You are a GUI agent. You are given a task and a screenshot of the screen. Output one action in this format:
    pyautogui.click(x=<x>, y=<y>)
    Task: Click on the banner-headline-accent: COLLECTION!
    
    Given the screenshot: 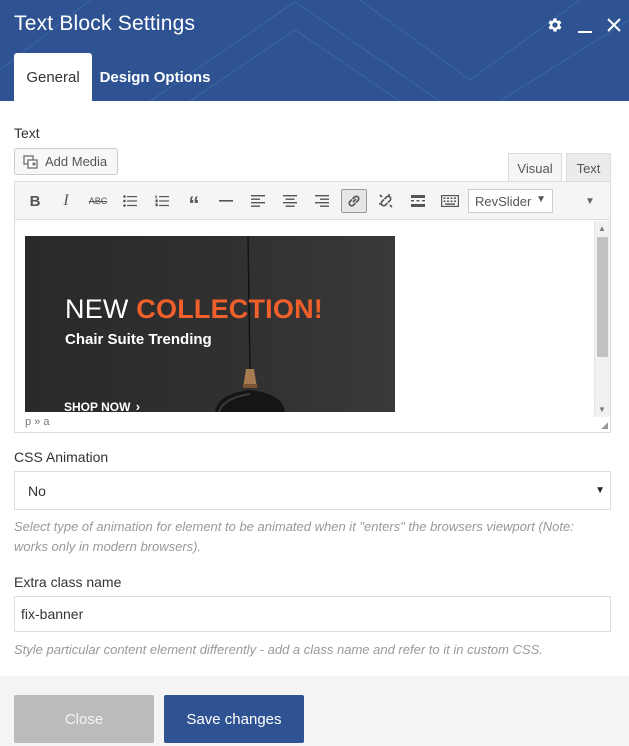 What is the action you would take?
    pyautogui.click(x=229, y=309)
    